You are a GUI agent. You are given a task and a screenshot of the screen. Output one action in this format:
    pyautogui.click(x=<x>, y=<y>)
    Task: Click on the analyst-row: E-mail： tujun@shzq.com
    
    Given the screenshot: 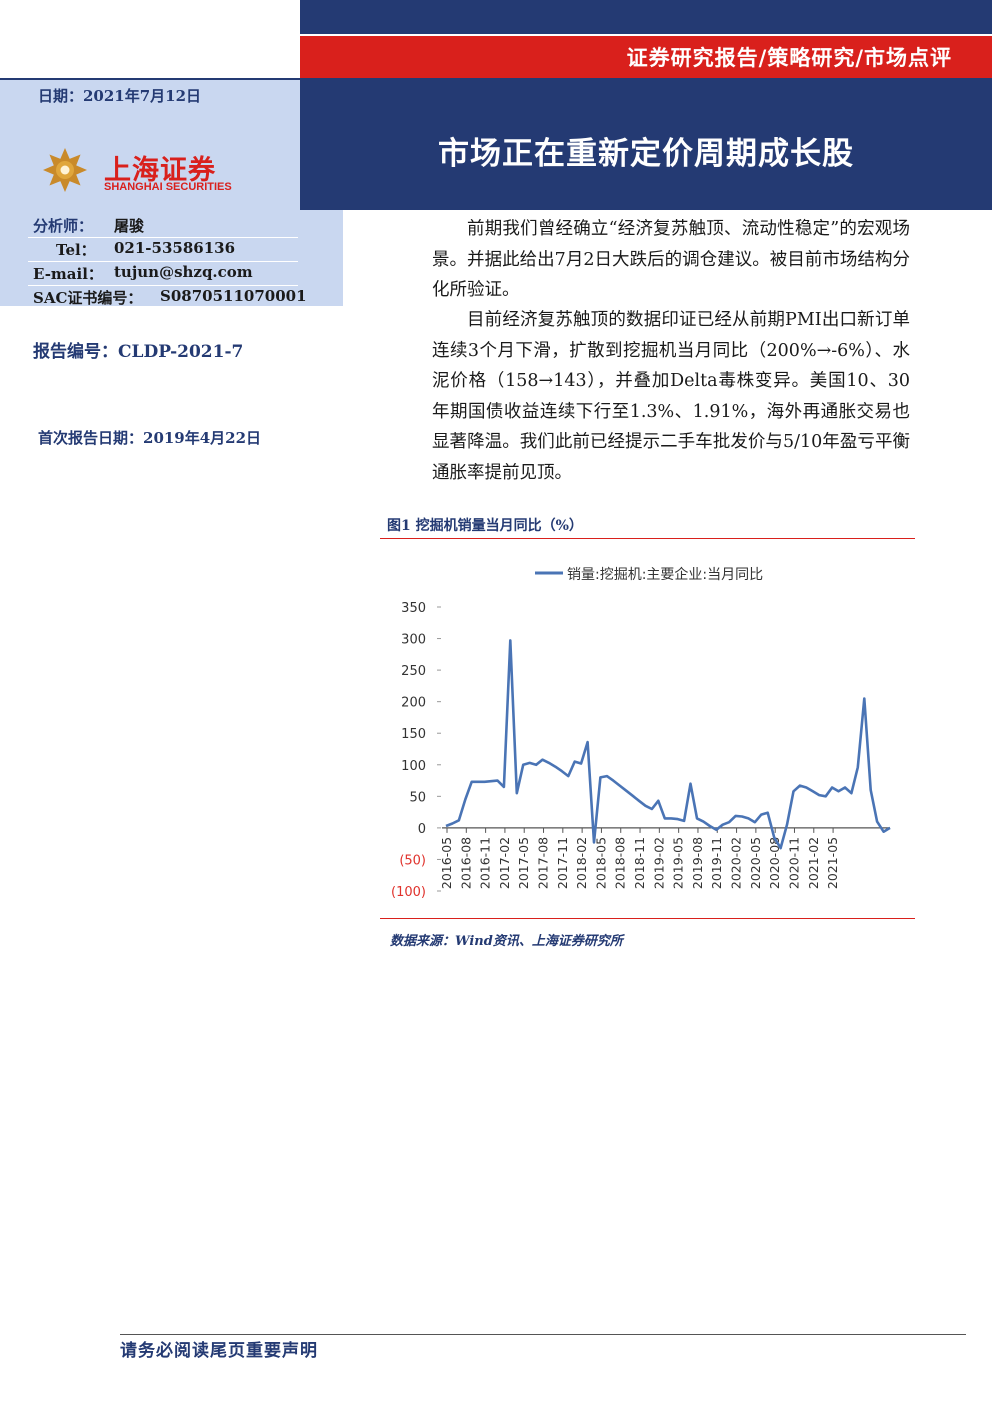 What is the action you would take?
    pyautogui.click(x=171, y=272)
    